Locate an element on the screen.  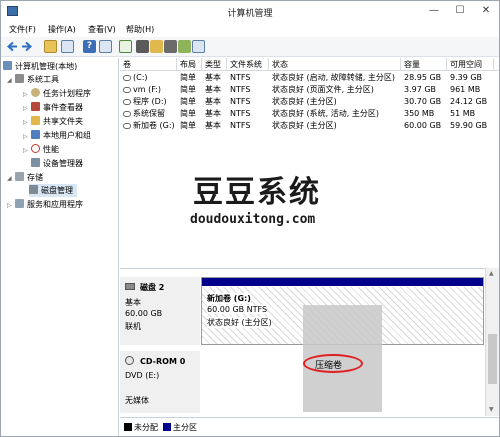
tree-local-users: ▷ 本地用户和组 is located at coordinates (57, 135).